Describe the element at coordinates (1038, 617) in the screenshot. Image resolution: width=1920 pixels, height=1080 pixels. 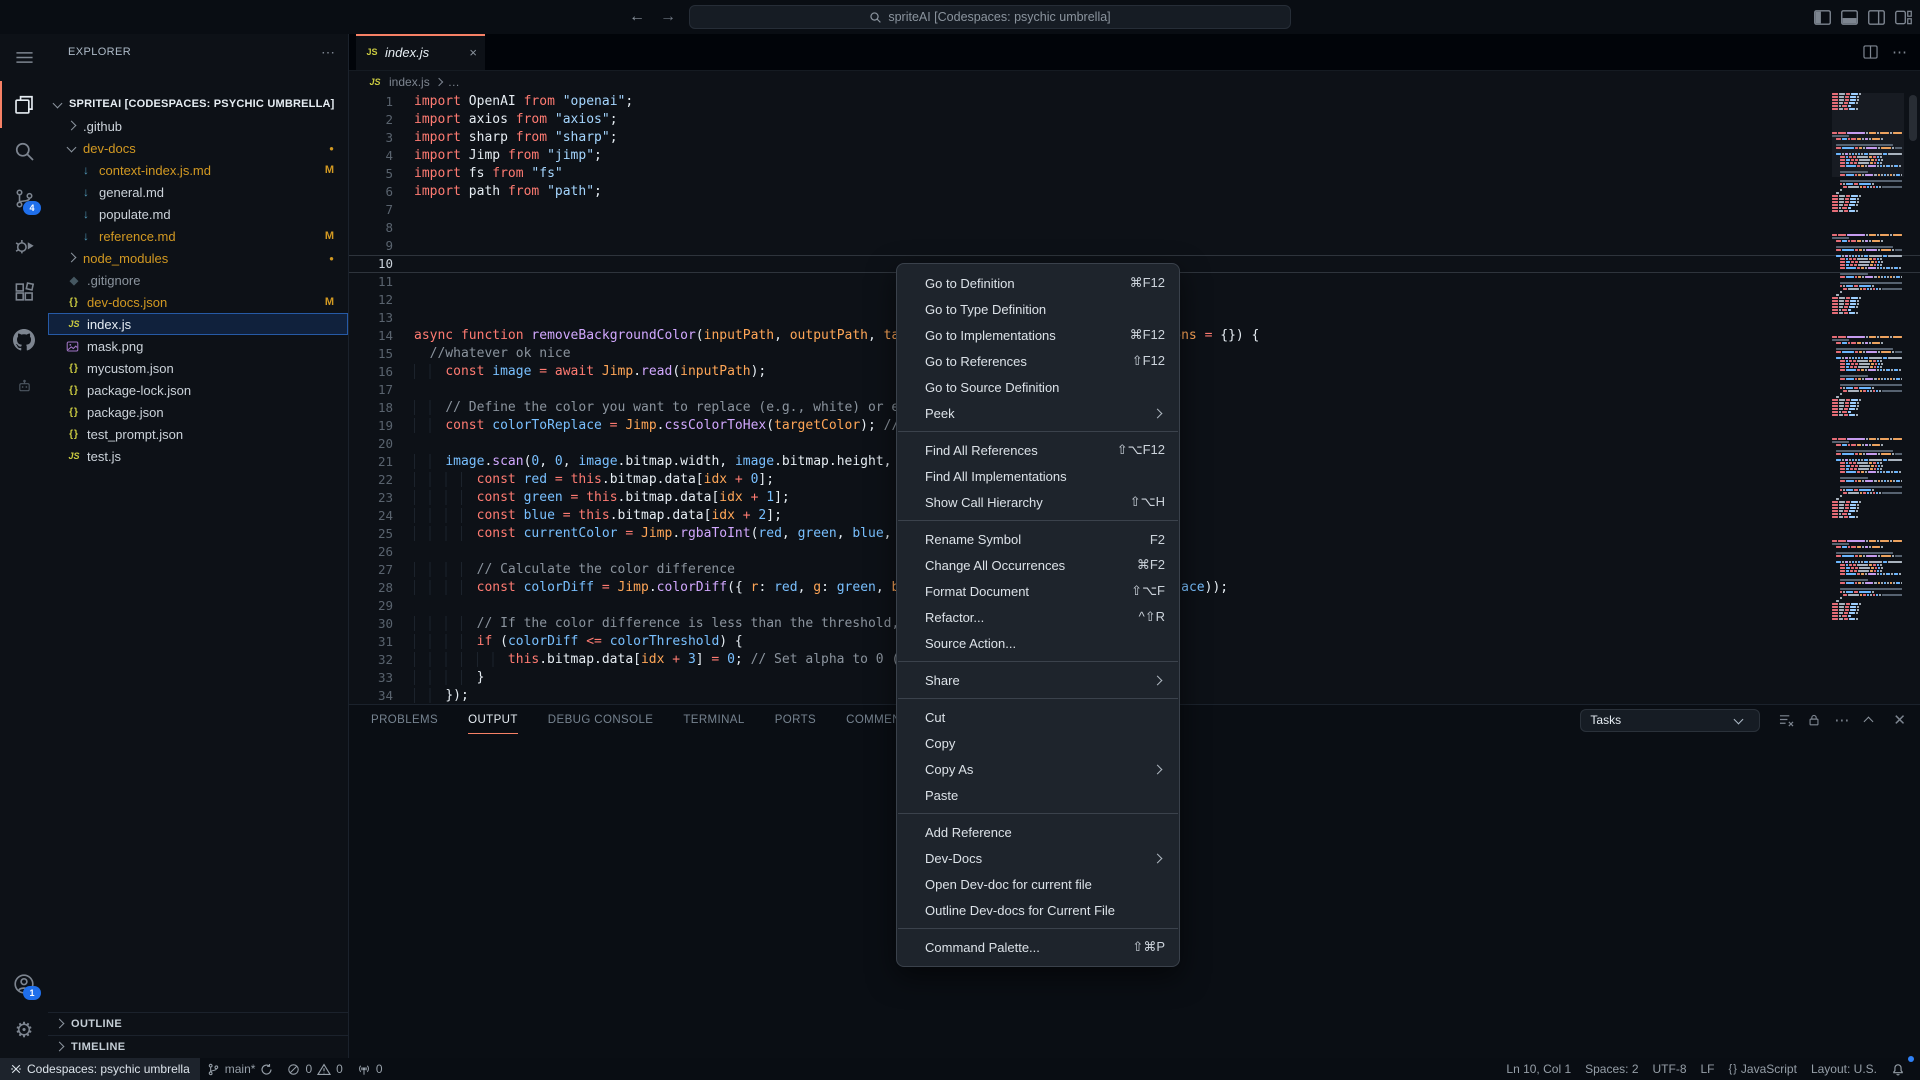
I see `menu-item-refactor-: Refactor... ^⇧R` at that location.